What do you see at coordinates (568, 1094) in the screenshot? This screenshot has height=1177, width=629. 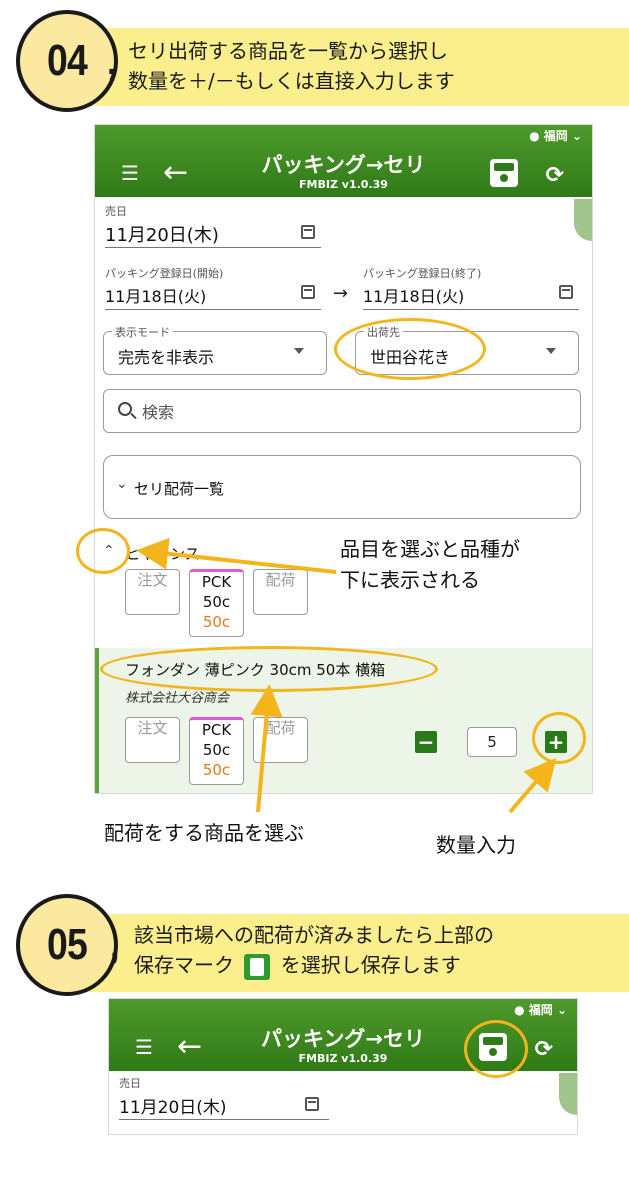 I see `side-drawer-tab` at bounding box center [568, 1094].